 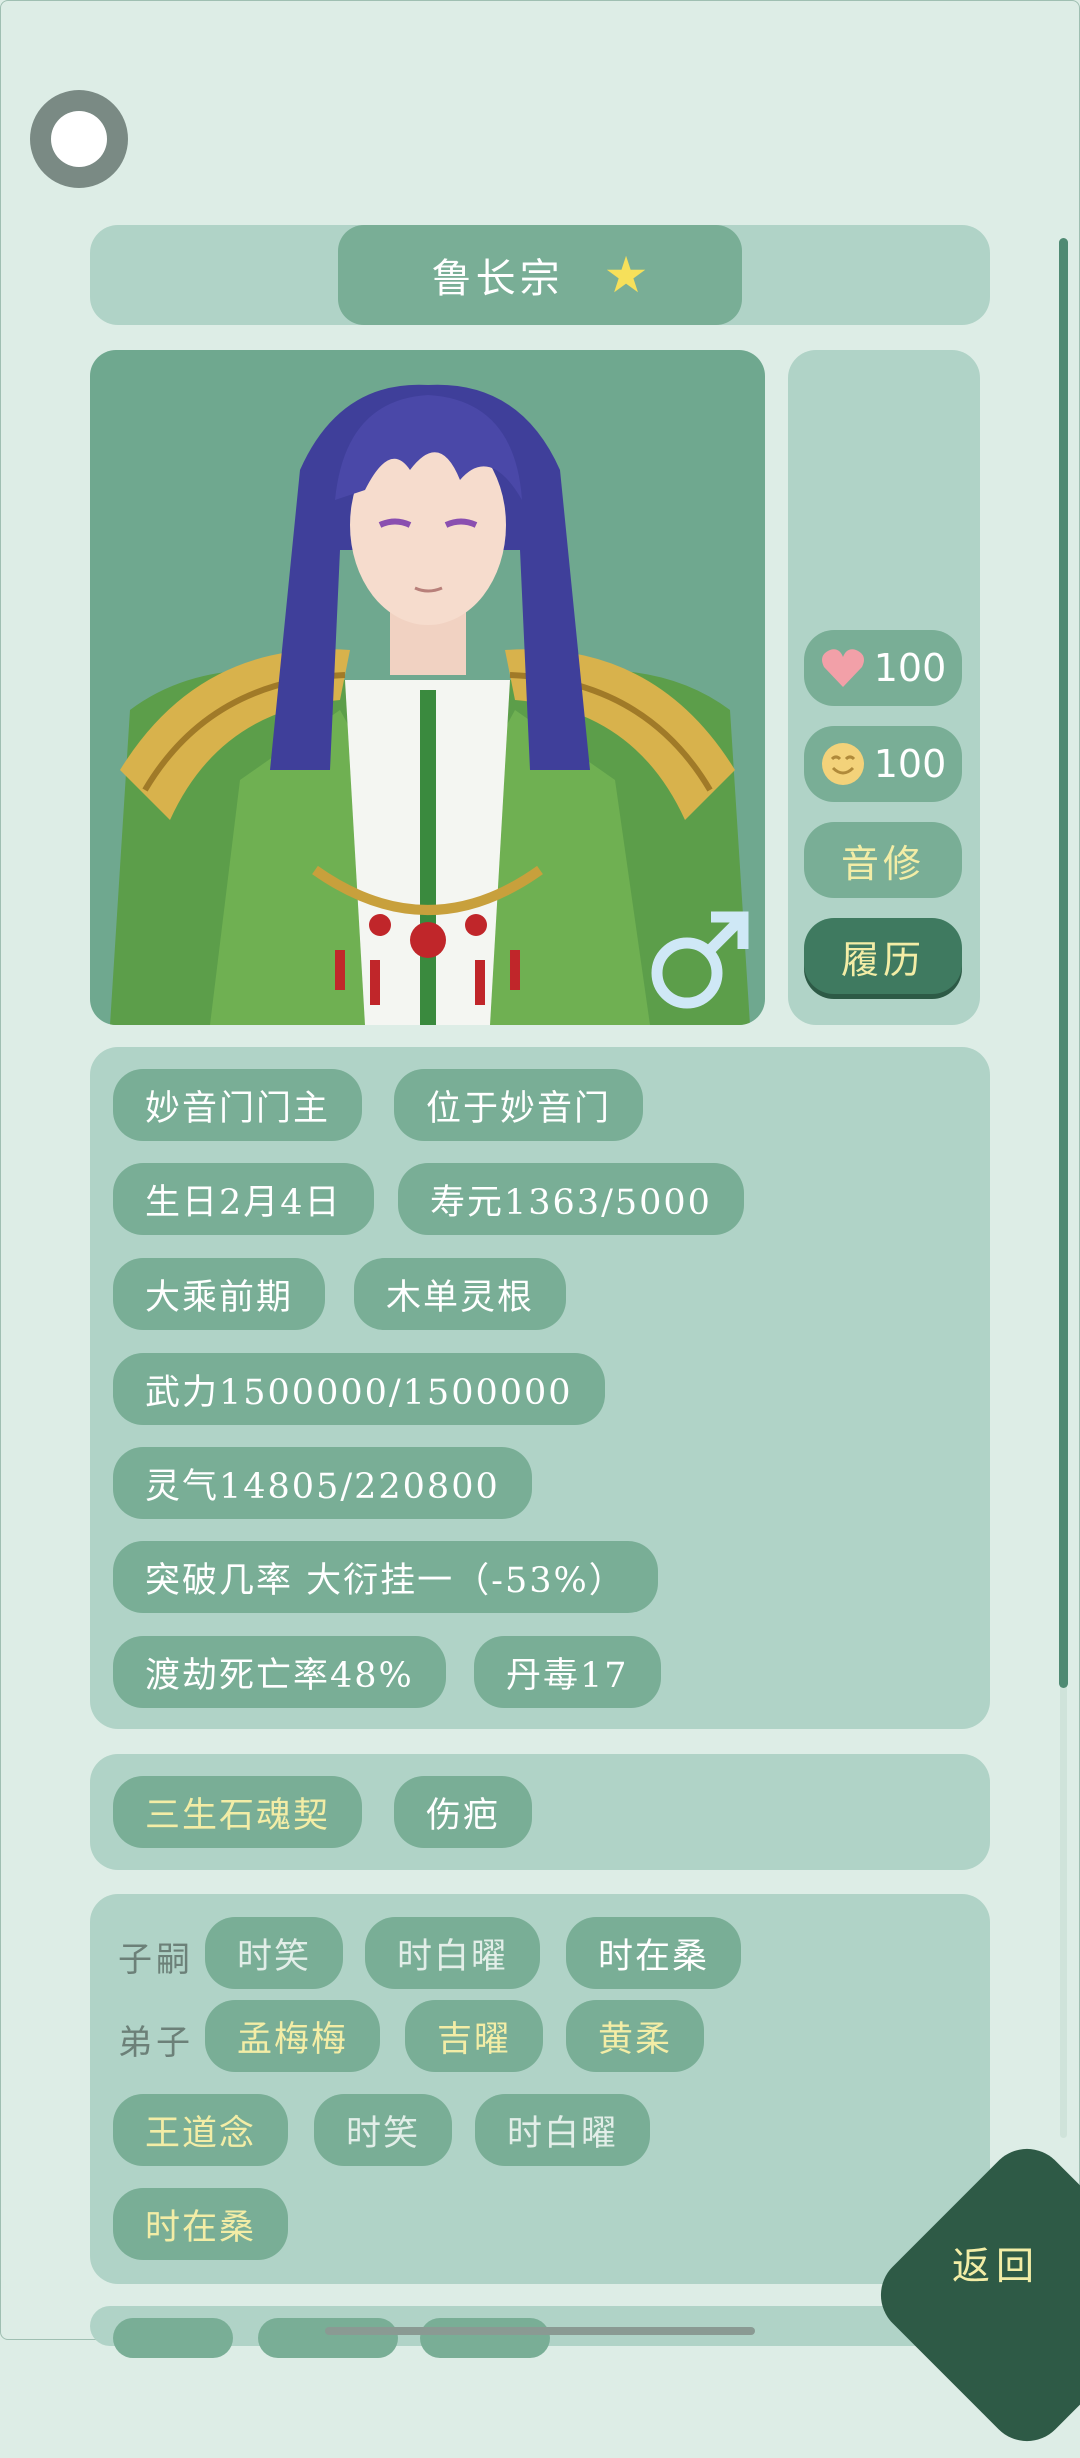 I want to click on lifespan-tag: 寿元1363/5000, so click(x=571, y=1199).